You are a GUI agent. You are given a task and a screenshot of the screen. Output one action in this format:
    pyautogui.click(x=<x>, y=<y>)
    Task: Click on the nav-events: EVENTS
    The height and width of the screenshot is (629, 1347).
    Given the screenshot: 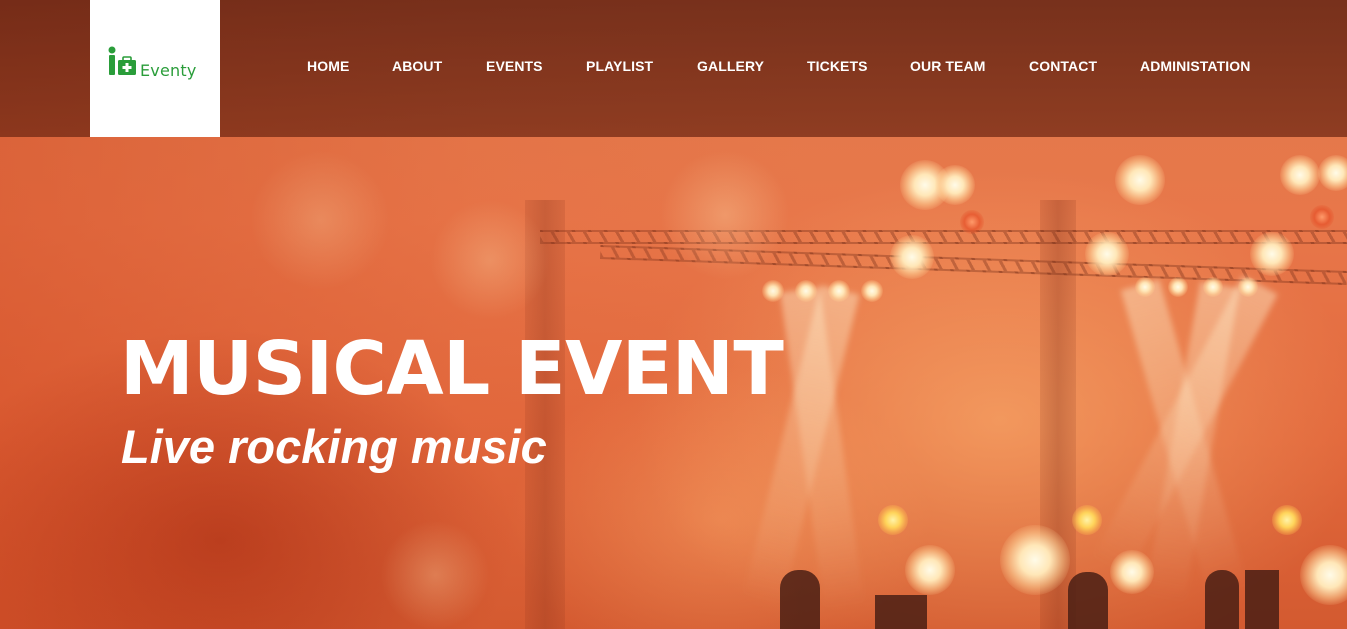 What is the action you would take?
    pyautogui.click(x=514, y=66)
    